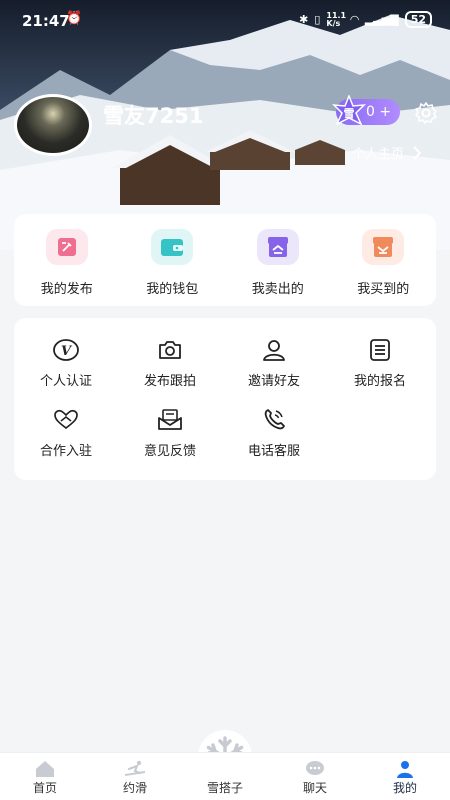 This screenshot has height=800, width=450. Describe the element at coordinates (317, 19) in the screenshot. I see `vibrate-icon: ▯` at that location.